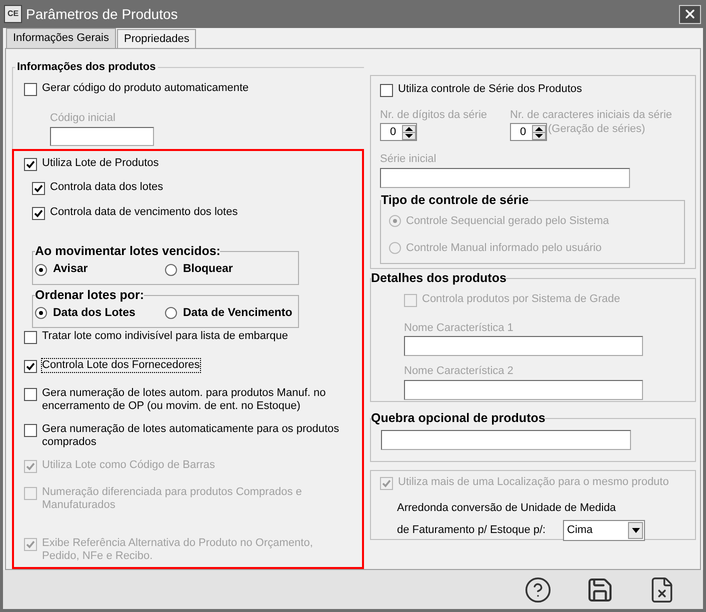 This screenshot has width=706, height=612. I want to click on checkbox-label: Numeração diferenciada para produtos Comprados e Manufaturados, so click(172, 499).